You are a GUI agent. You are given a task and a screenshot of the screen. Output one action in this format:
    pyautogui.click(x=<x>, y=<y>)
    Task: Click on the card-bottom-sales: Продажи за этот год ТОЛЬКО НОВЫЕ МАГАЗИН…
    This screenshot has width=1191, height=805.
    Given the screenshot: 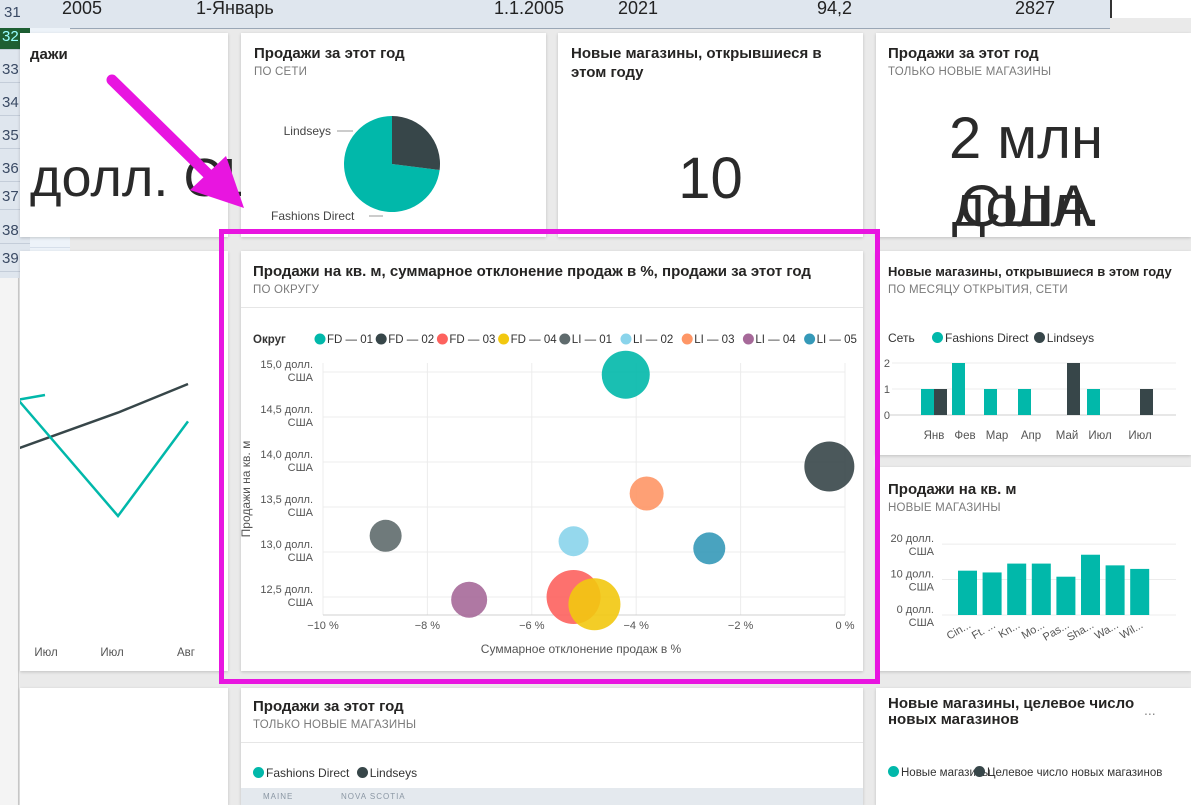 What is the action you would take?
    pyautogui.click(x=552, y=746)
    